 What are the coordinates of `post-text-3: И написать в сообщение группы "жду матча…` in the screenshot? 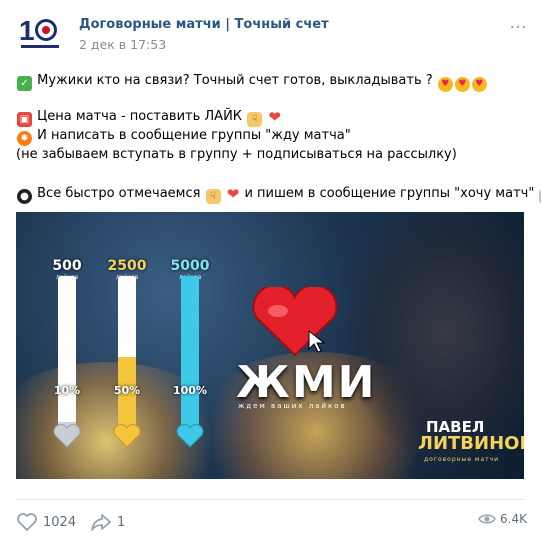 It's located at (194, 135).